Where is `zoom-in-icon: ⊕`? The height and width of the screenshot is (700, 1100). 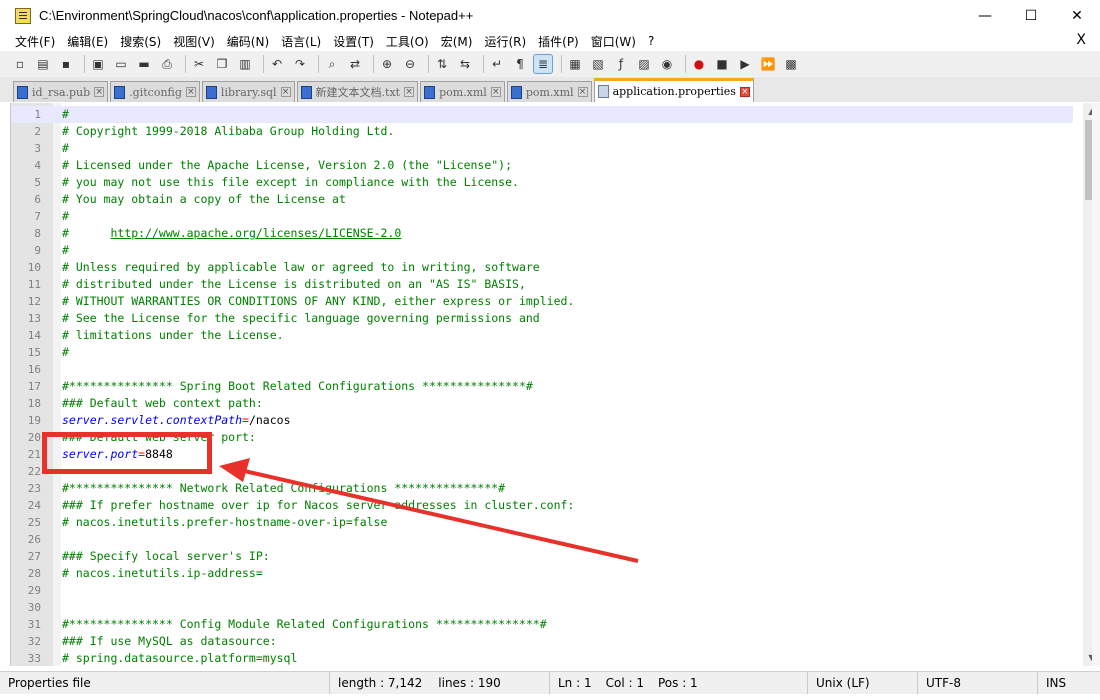 zoom-in-icon: ⊕ is located at coordinates (387, 64).